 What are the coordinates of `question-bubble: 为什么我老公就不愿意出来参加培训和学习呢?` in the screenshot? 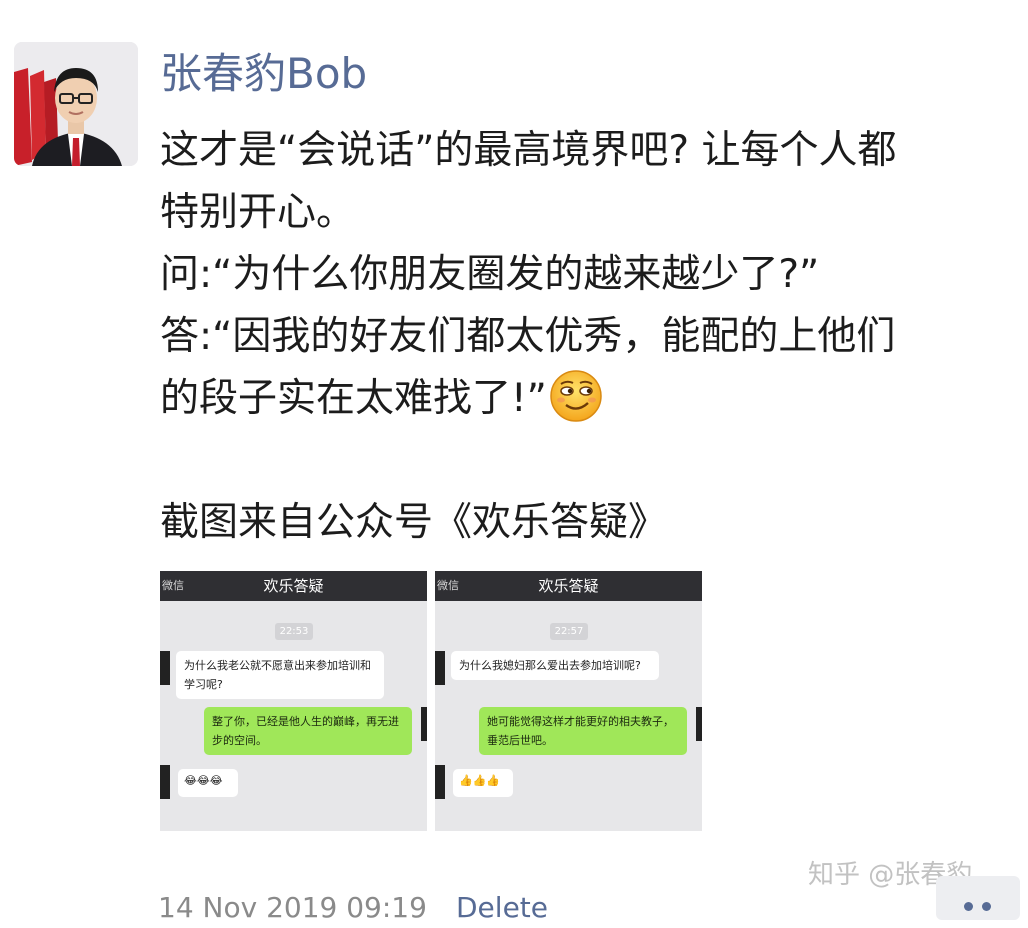 It's located at (280, 675).